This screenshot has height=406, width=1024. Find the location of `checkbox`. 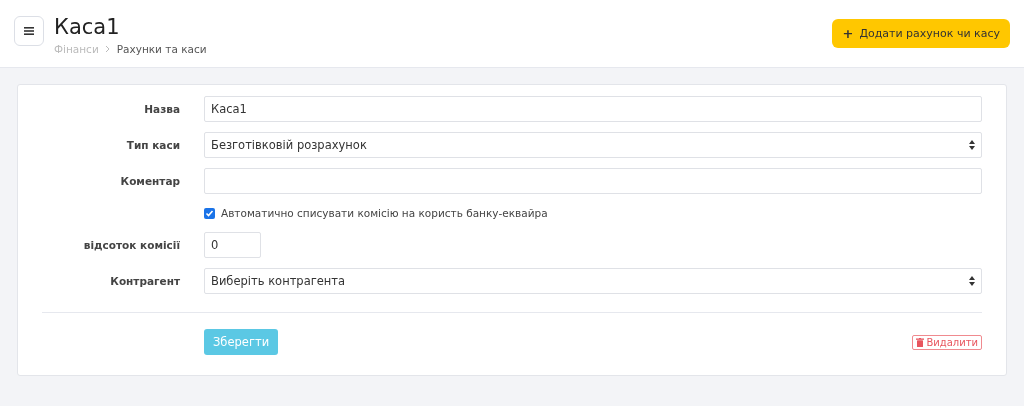

checkbox is located at coordinates (209, 213).